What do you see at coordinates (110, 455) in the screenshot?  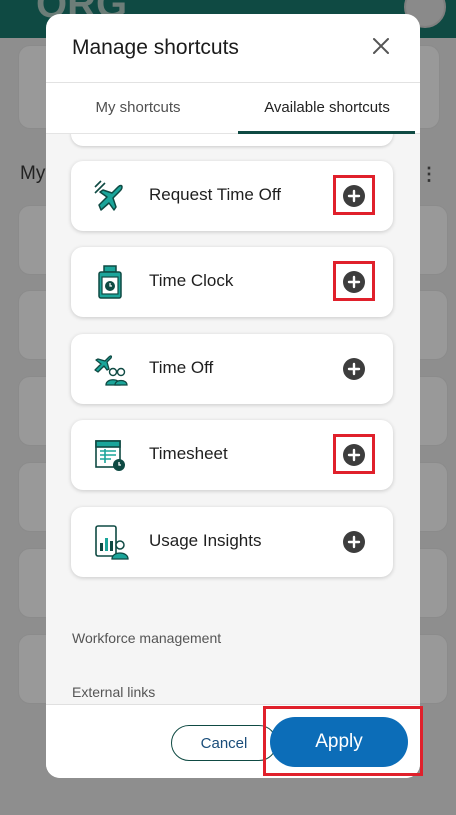 I see `timesheet-icon` at bounding box center [110, 455].